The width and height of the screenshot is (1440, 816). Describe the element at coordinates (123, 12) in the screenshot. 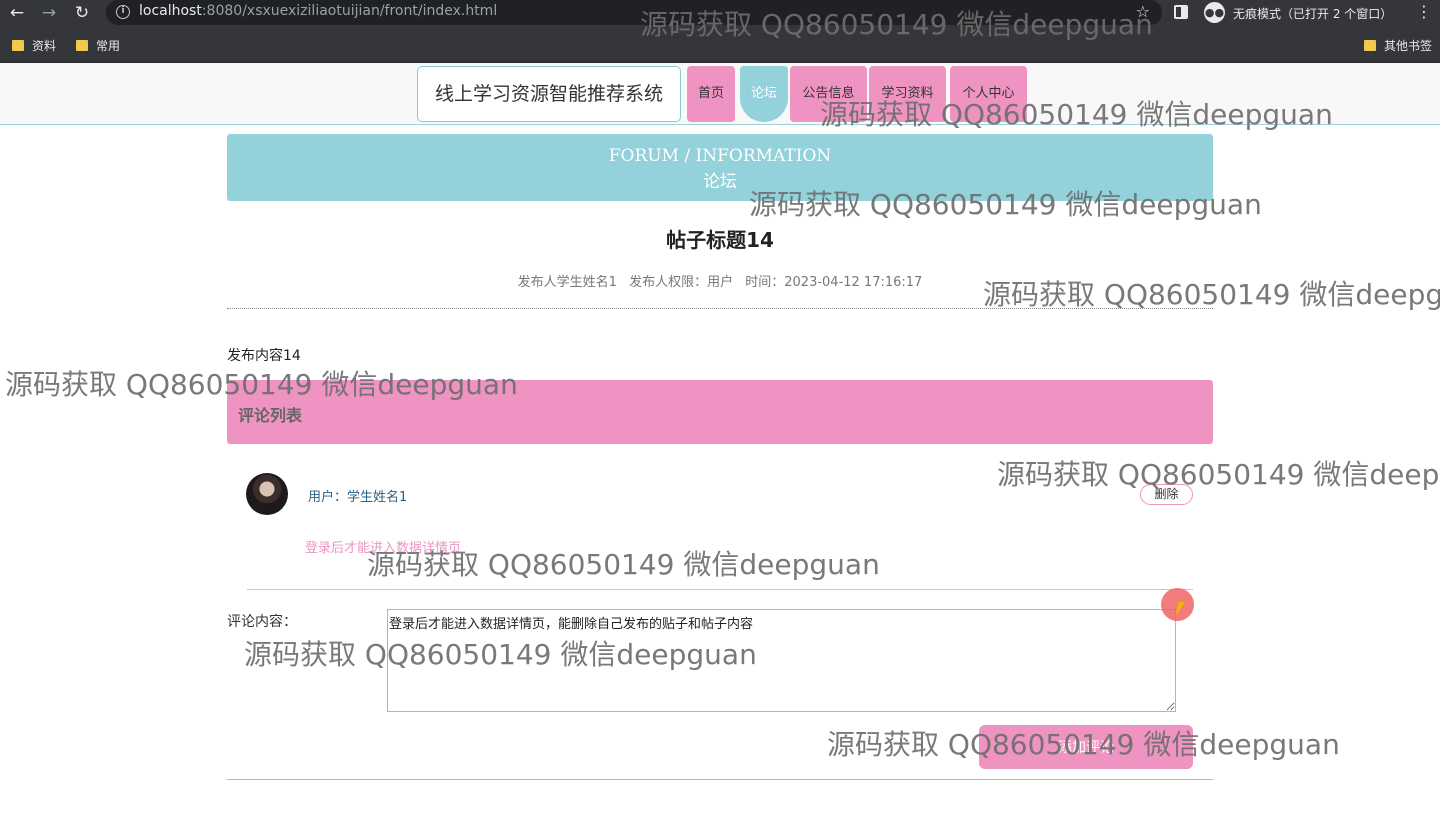

I see `info-icon: i` at that location.